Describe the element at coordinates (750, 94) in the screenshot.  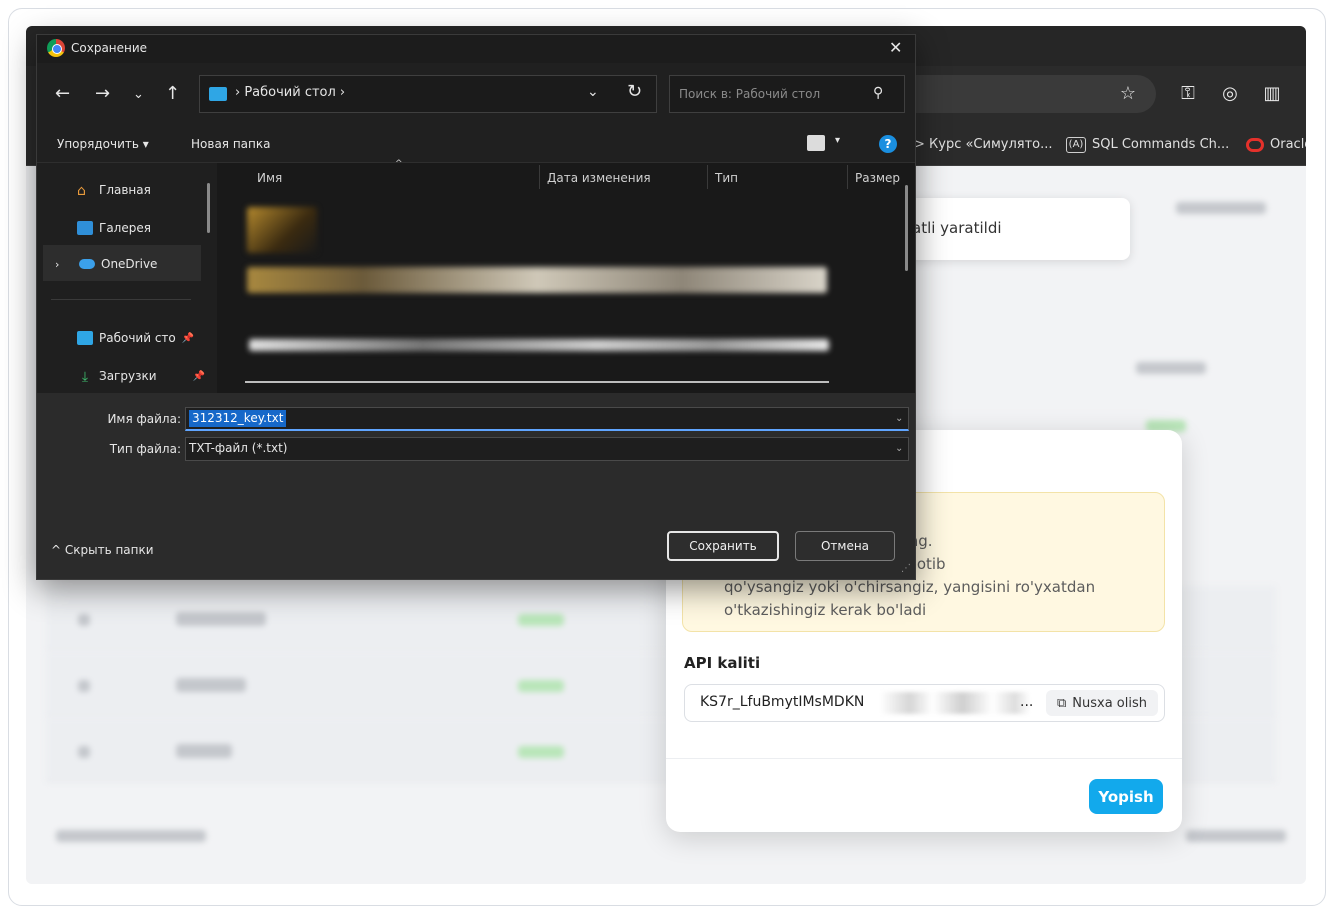
I see `search-placeholder: Поиск в: Рабочий стол` at that location.